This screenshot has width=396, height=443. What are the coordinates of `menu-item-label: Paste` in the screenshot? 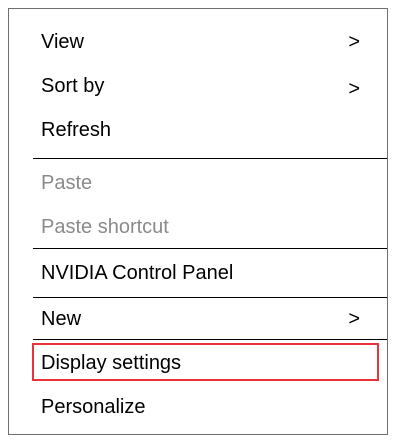 It's located at (67, 183).